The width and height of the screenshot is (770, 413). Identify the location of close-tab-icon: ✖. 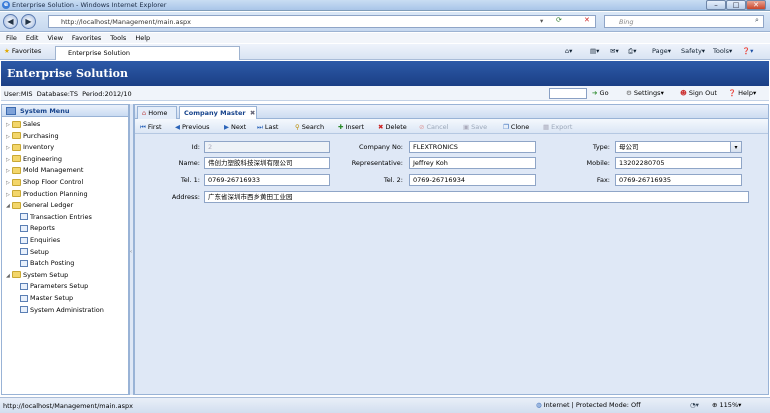
(252, 113).